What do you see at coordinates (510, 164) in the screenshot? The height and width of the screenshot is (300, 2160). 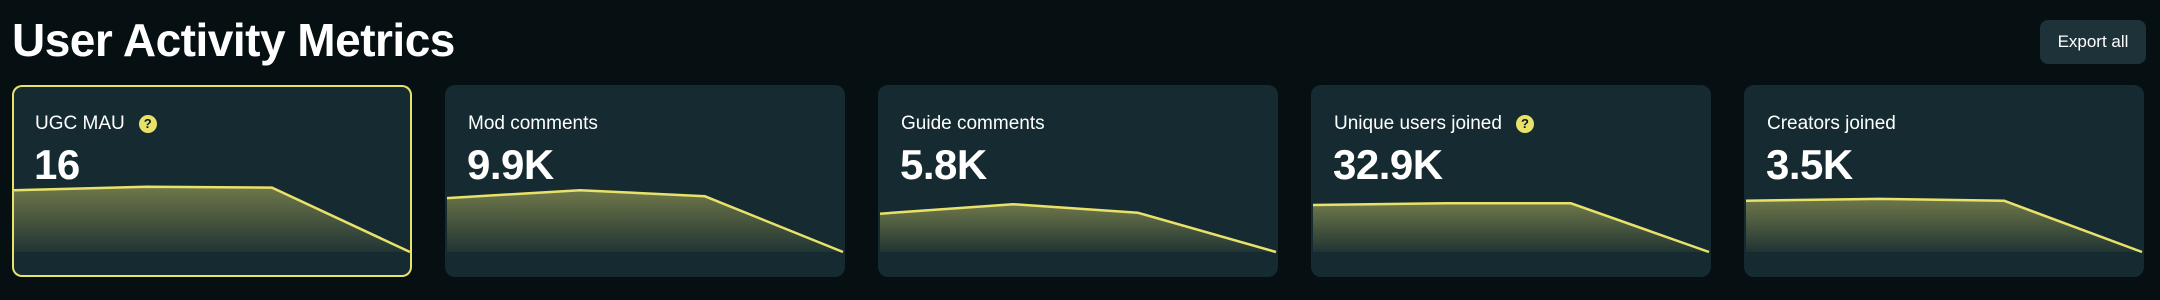 I see `card-value: 9.9K` at bounding box center [510, 164].